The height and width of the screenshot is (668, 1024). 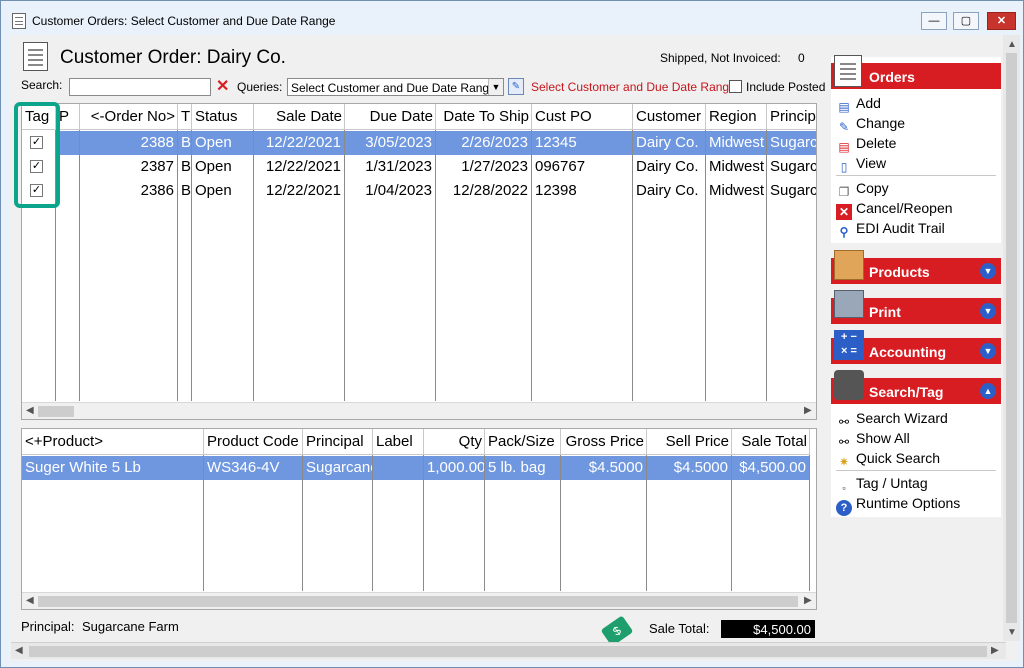 I want to click on products-header-sale-total: Sale Total, so click(x=771, y=442).